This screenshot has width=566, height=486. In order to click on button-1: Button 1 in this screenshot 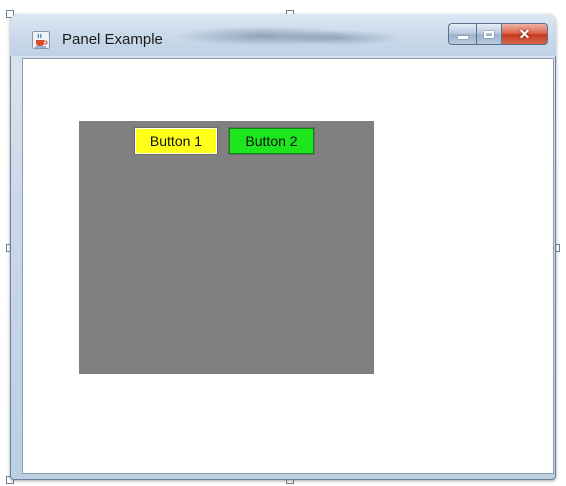, I will do `click(176, 141)`.